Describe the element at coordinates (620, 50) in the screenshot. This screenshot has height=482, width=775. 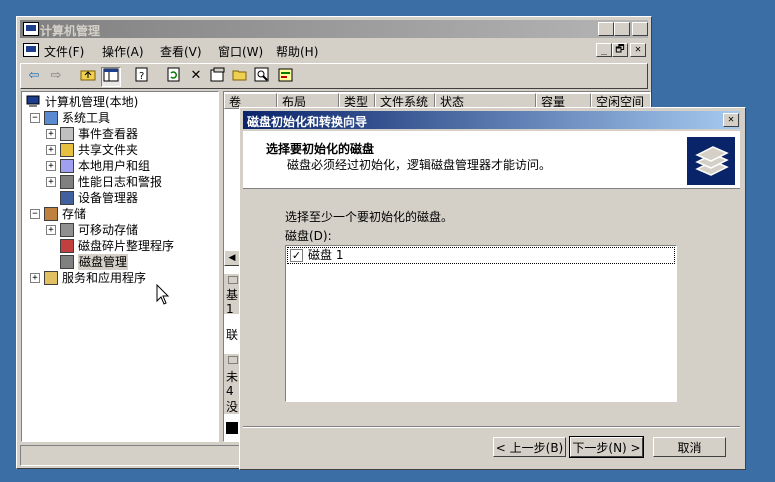
I see `child-restore-button: 🗗` at that location.